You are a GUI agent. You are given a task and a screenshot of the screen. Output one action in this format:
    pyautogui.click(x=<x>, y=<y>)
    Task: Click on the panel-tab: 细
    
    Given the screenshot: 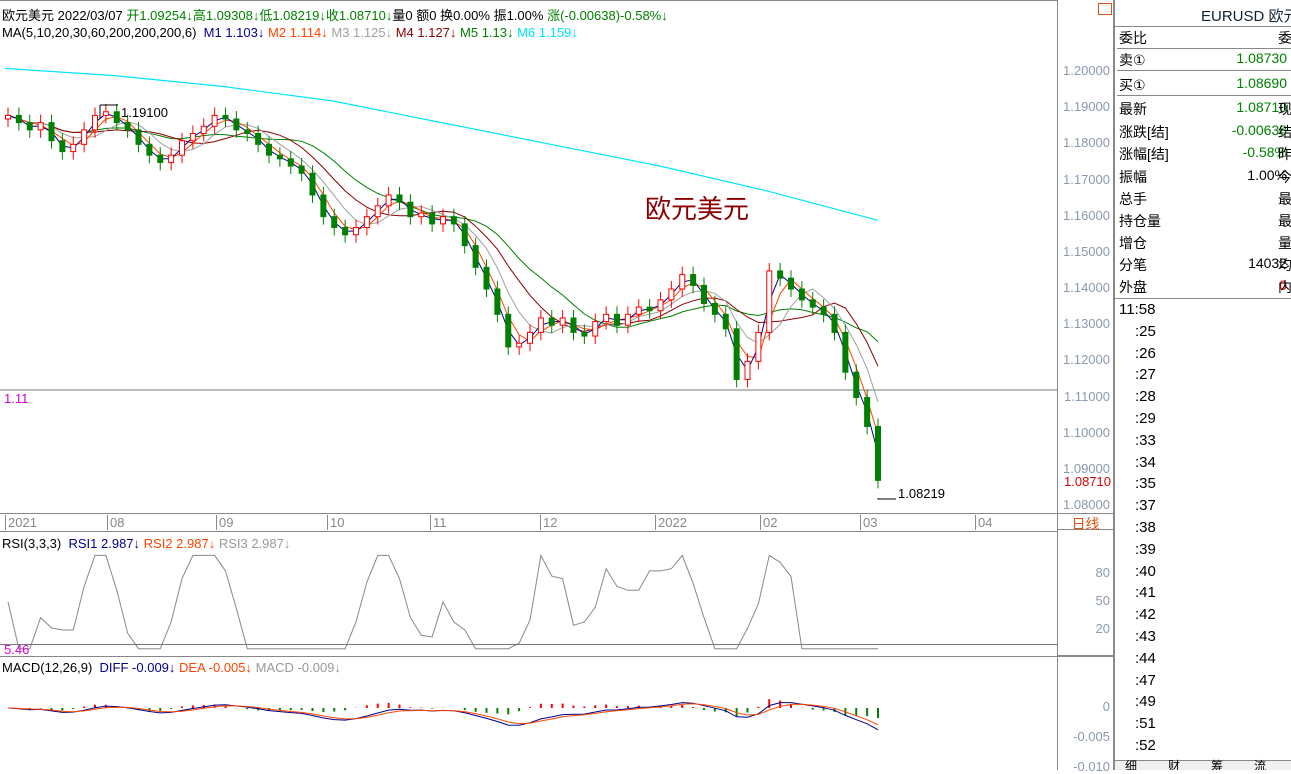 What is the action you would take?
    pyautogui.click(x=1131, y=763)
    